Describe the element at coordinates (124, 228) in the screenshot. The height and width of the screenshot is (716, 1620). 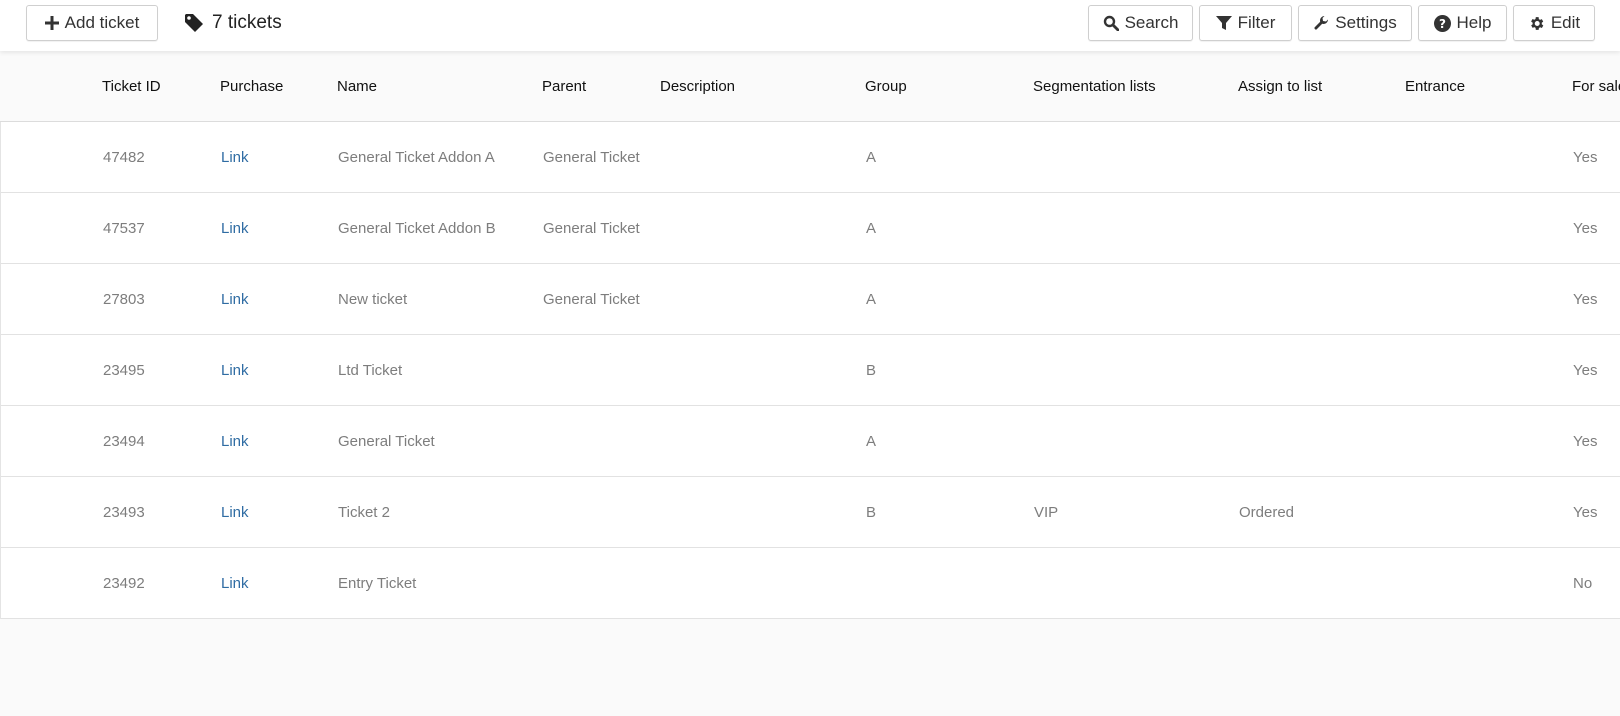
I see `cell-ticket-id: 47537` at that location.